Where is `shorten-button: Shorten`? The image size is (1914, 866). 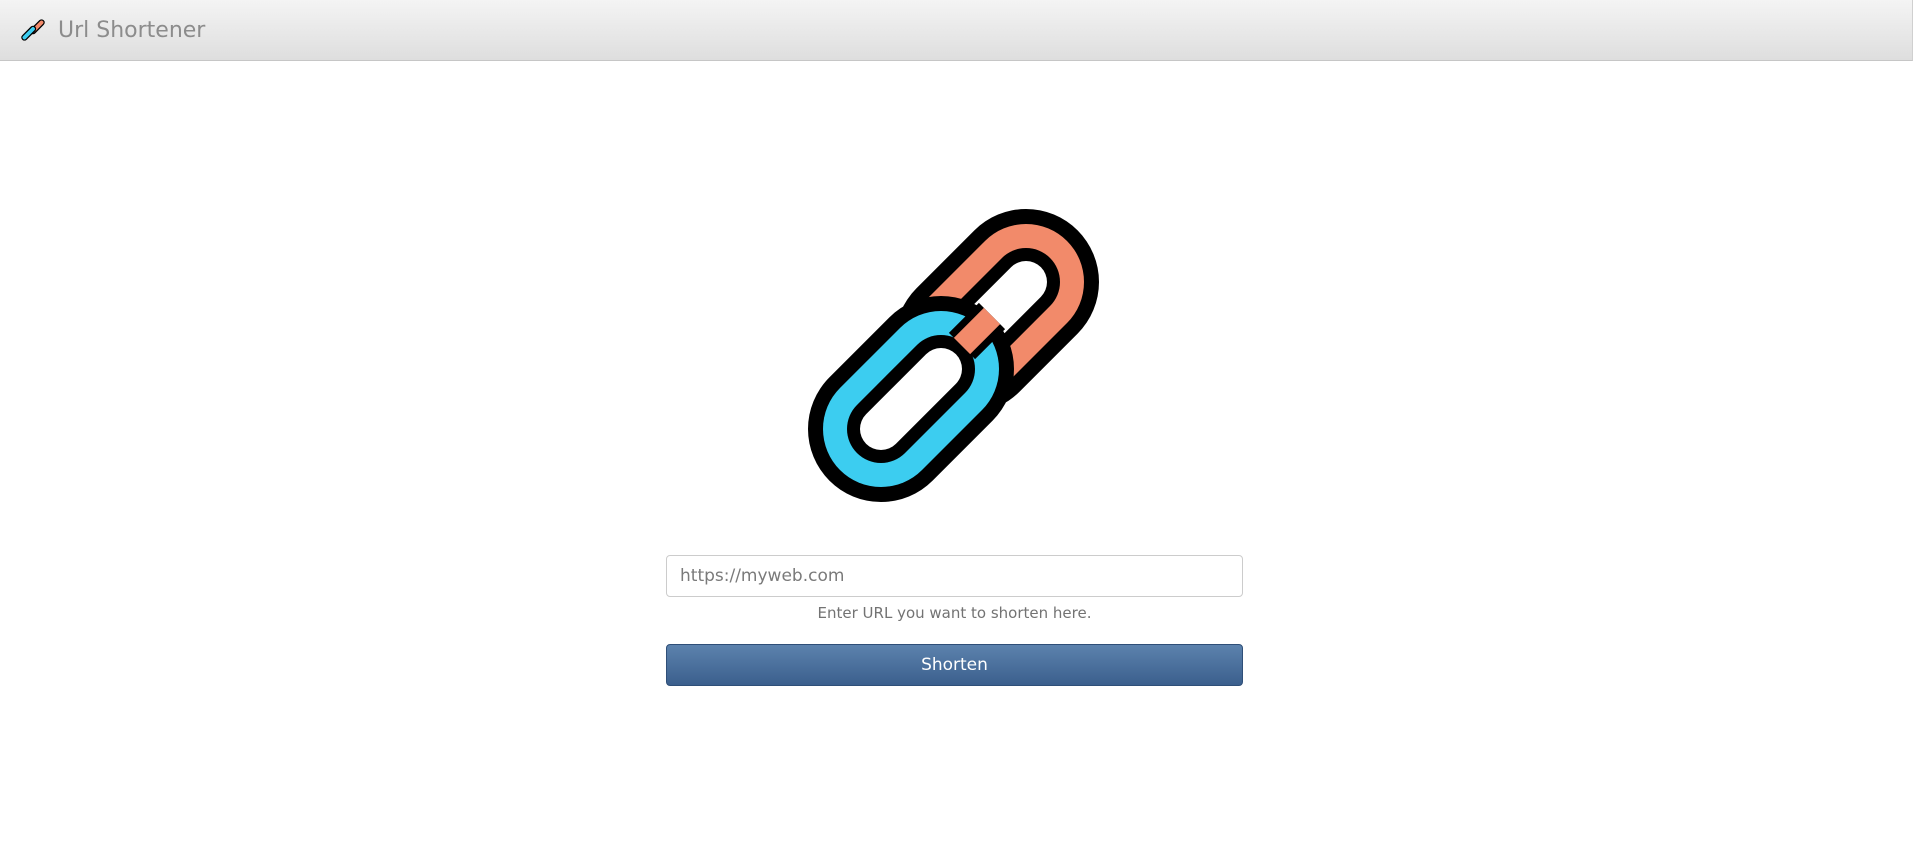 shorten-button: Shorten is located at coordinates (954, 665).